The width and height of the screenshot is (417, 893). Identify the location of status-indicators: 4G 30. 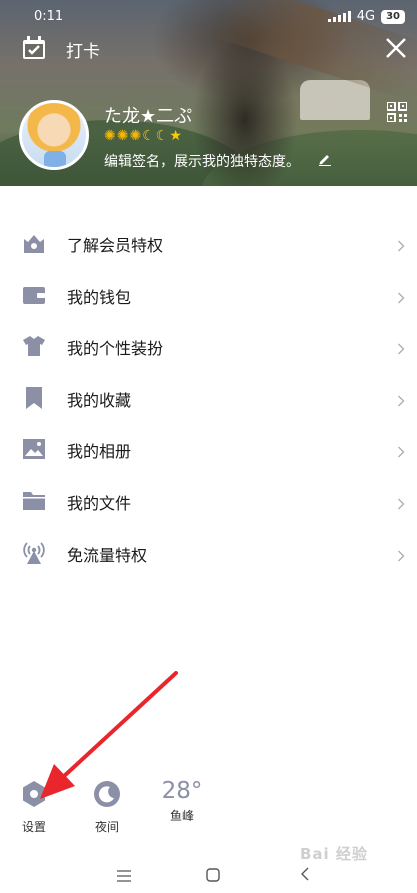
(366, 16).